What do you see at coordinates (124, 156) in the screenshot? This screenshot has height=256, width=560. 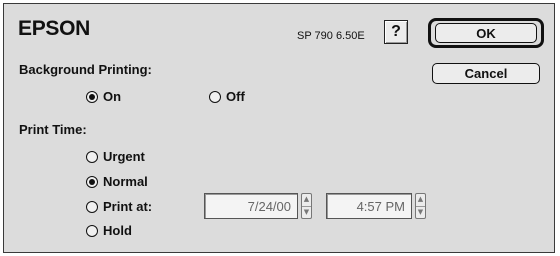 I see `radio-label: Urgent` at bounding box center [124, 156].